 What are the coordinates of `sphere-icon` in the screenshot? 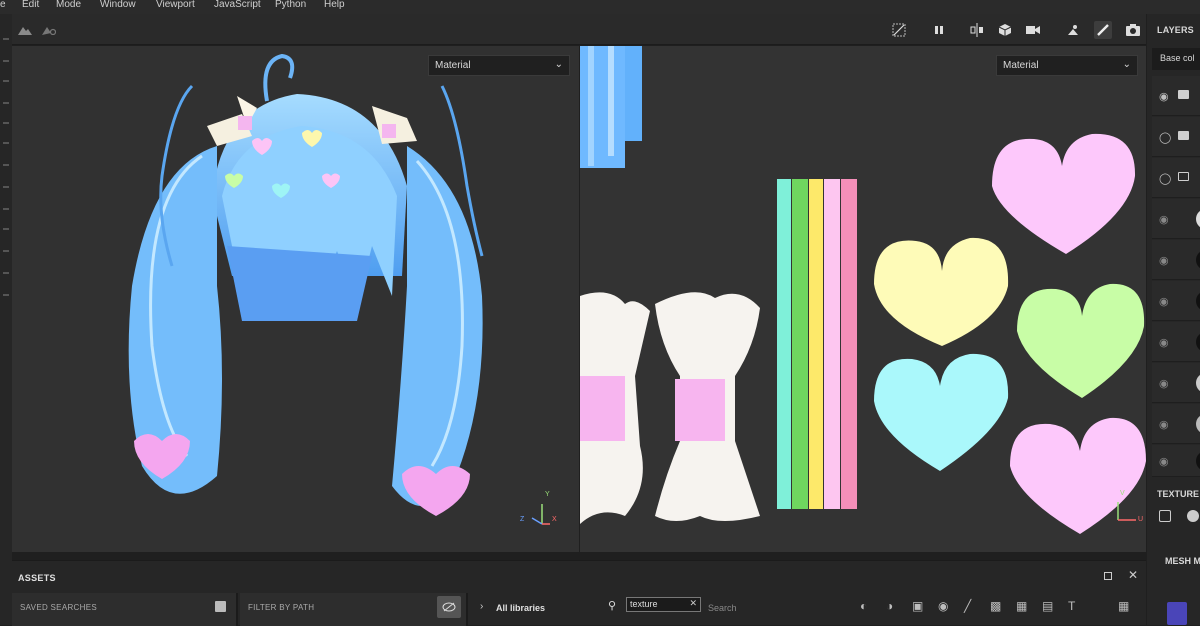 It's located at (1193, 516).